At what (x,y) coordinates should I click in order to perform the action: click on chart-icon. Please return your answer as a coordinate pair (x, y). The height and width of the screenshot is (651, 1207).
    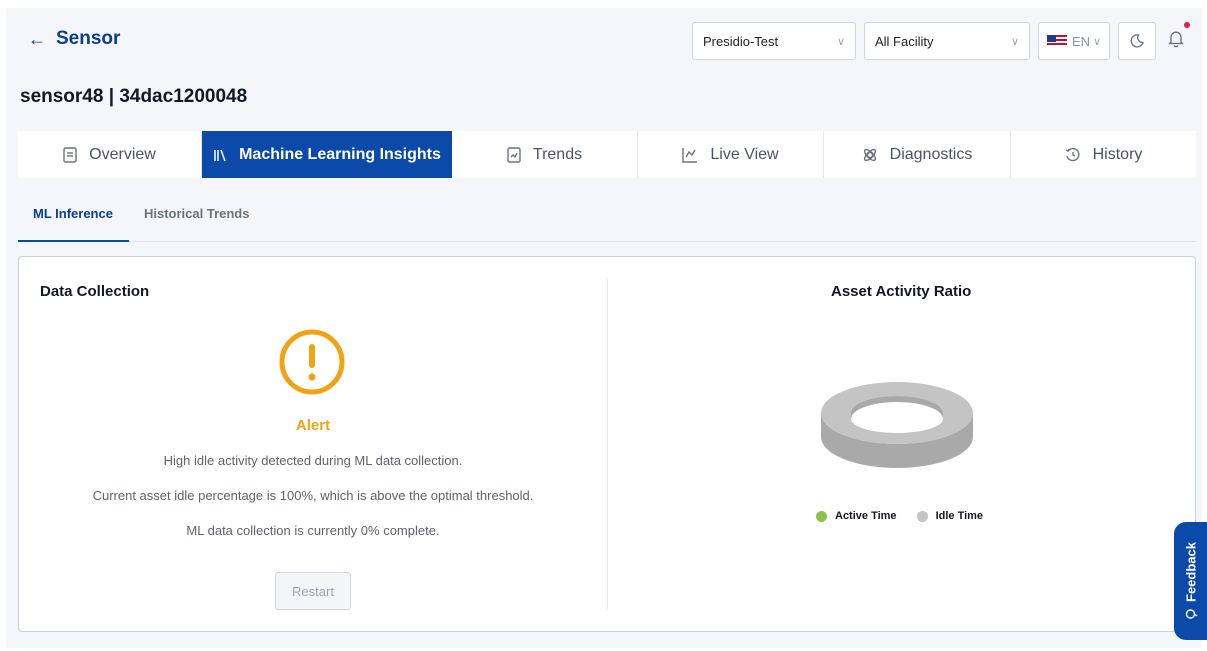
    Looking at the image, I should click on (690, 155).